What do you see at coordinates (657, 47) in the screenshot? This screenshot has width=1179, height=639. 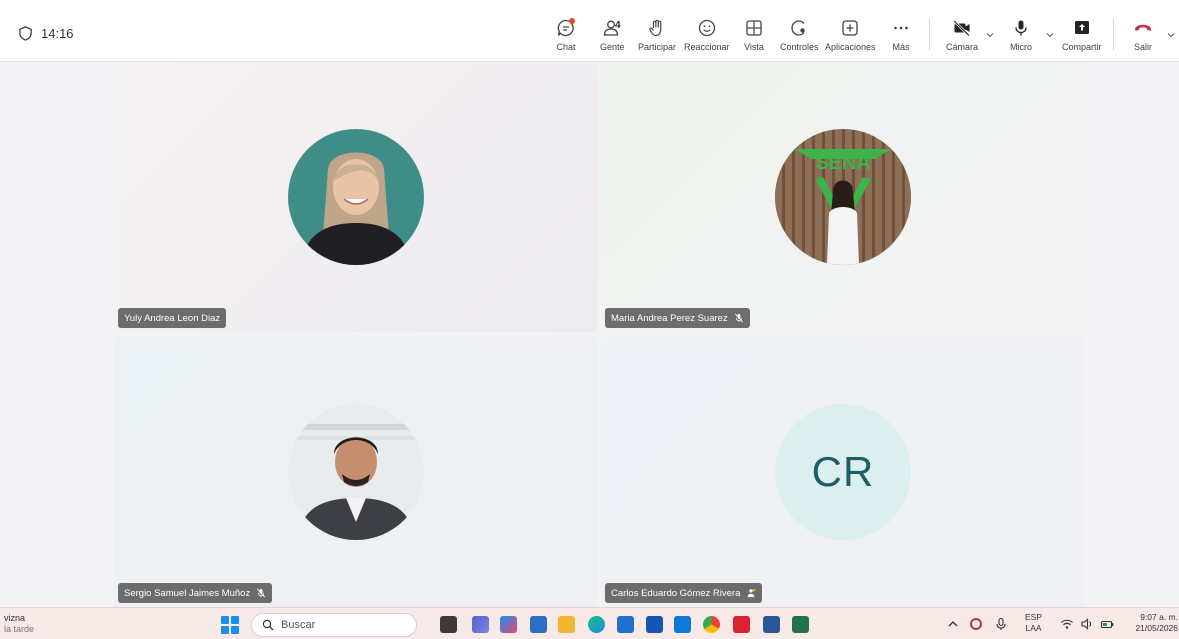 I see `raise-hand-label: Participar` at bounding box center [657, 47].